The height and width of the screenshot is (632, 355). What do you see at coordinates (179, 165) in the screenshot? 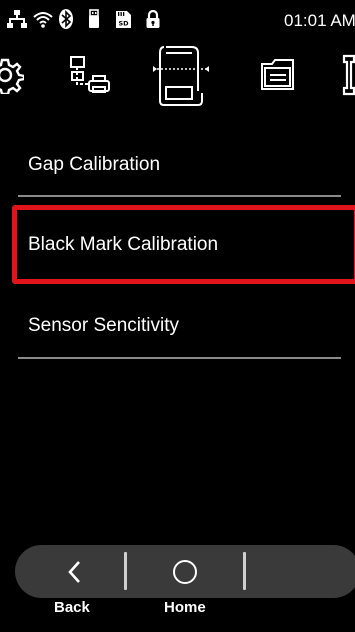
I see `menu-item-gap-calibration: Gap Calibration` at bounding box center [179, 165].